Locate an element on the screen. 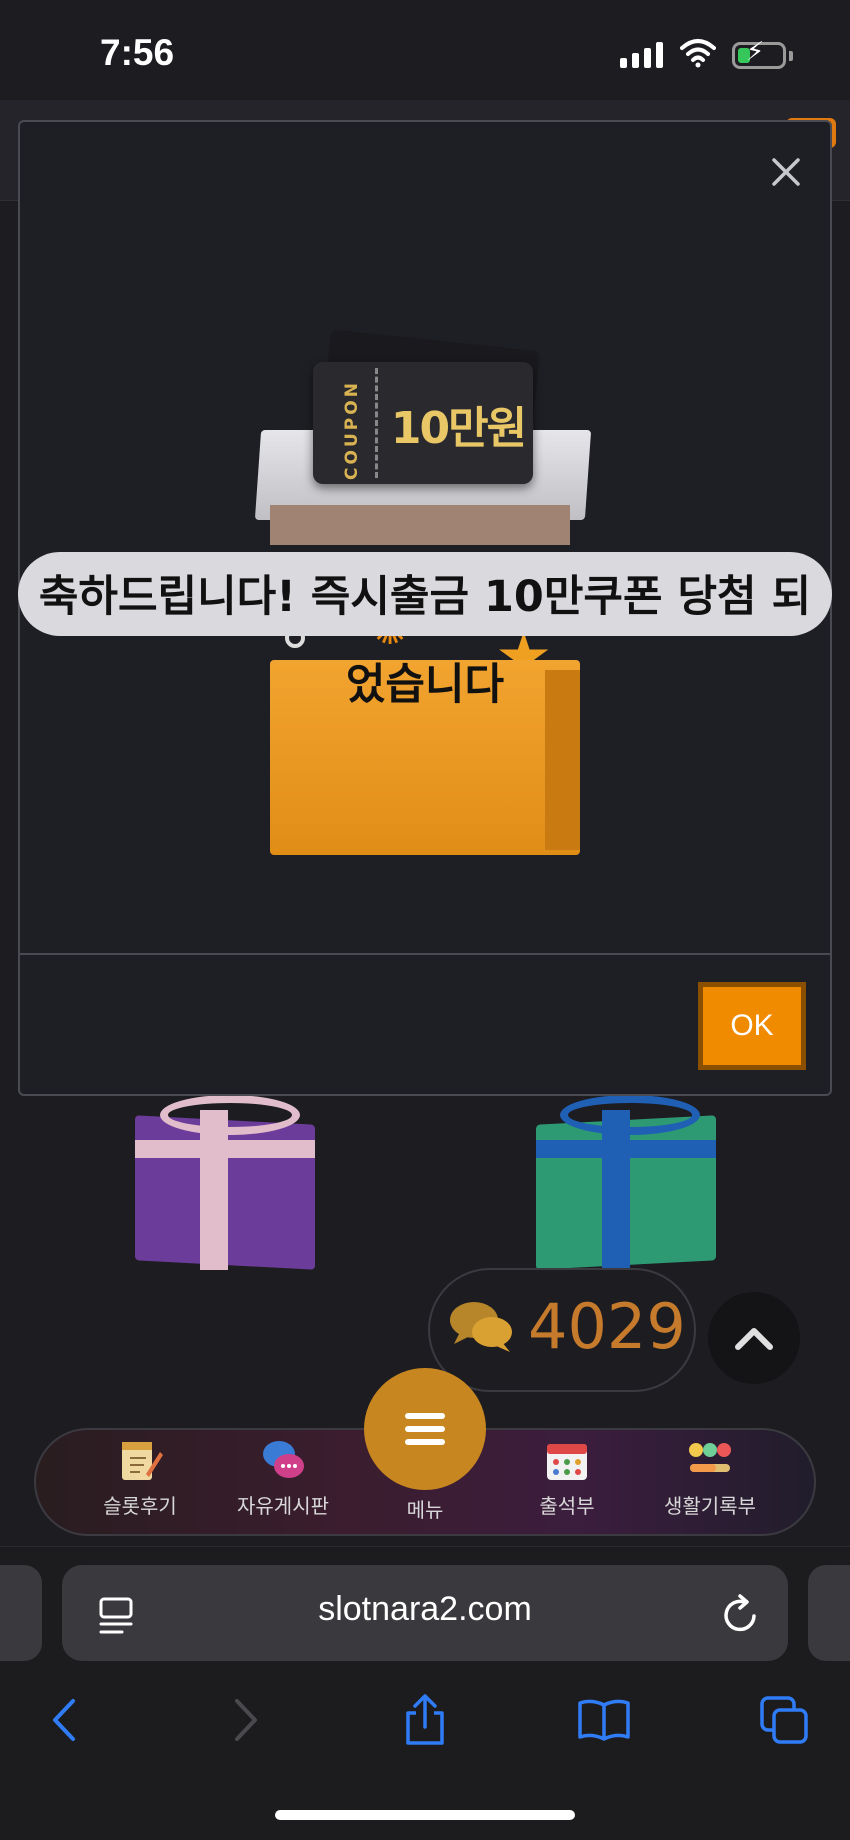 The height and width of the screenshot is (1840, 850). chat-count: 4029 is located at coordinates (607, 1326).